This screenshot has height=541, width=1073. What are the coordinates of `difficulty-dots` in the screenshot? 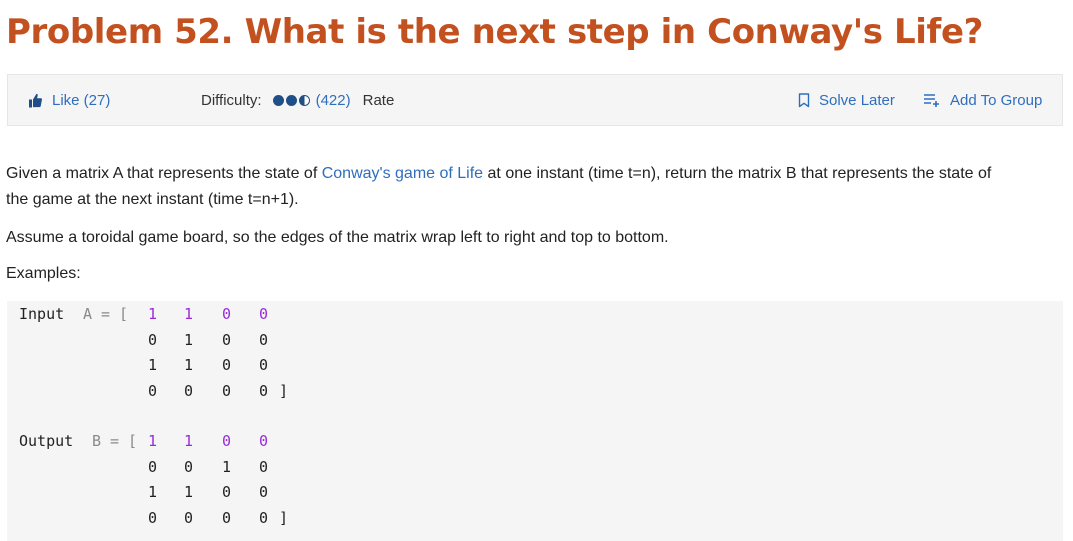 It's located at (292, 100).